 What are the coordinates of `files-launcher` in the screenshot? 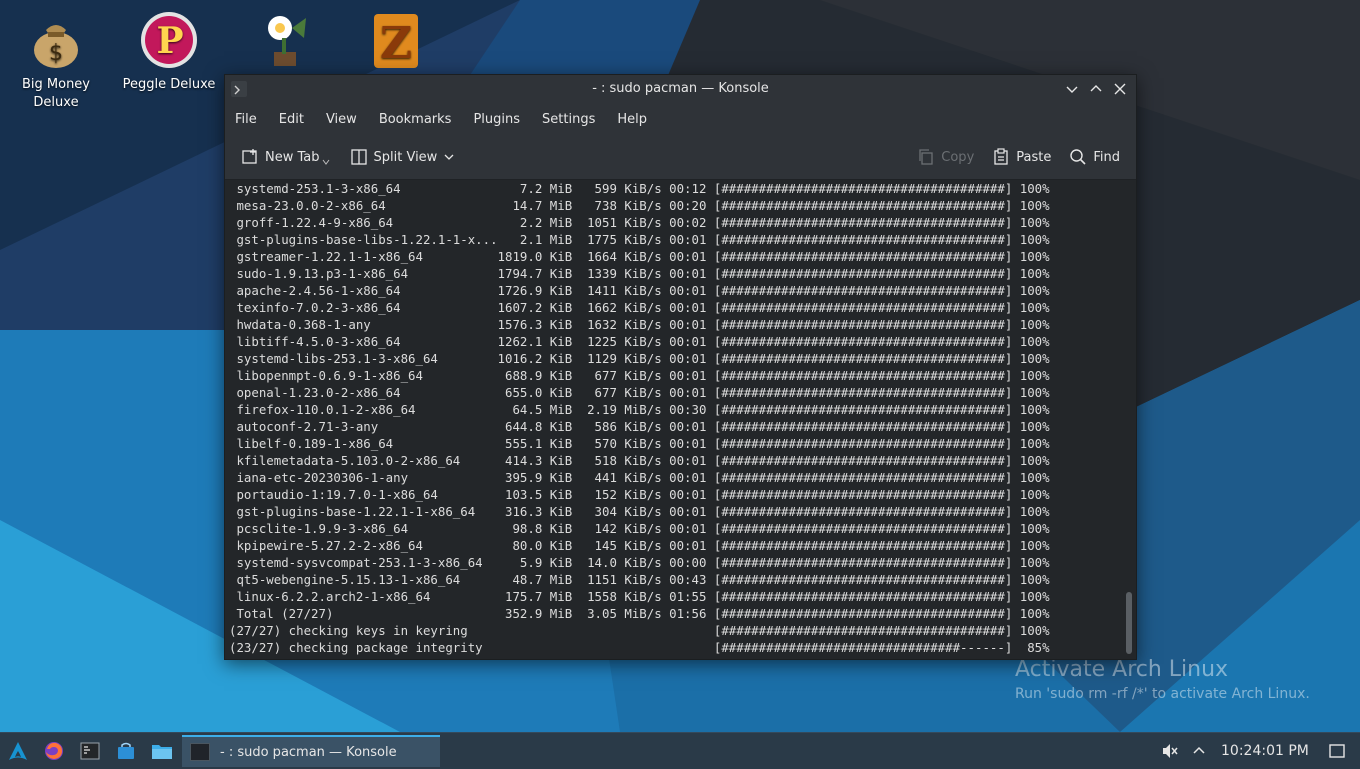 It's located at (162, 751).